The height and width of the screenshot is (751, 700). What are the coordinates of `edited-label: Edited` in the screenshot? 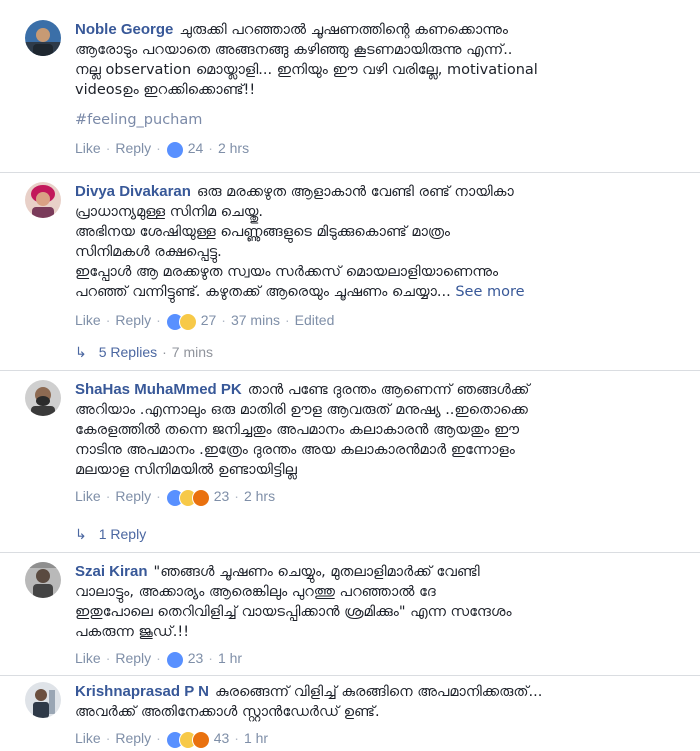 It's located at (315, 320).